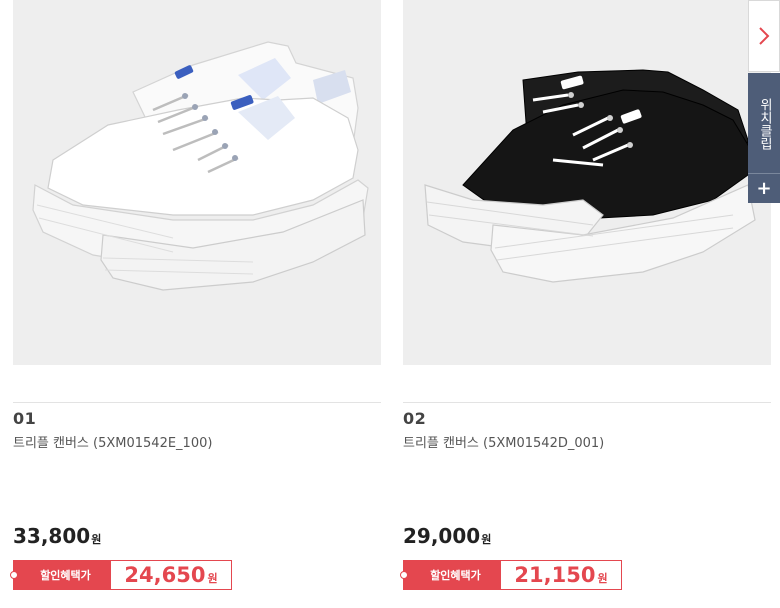 This screenshot has width=780, height=608. Describe the element at coordinates (764, 124) in the screenshot. I see `position-clip-button: 위치클립` at that location.